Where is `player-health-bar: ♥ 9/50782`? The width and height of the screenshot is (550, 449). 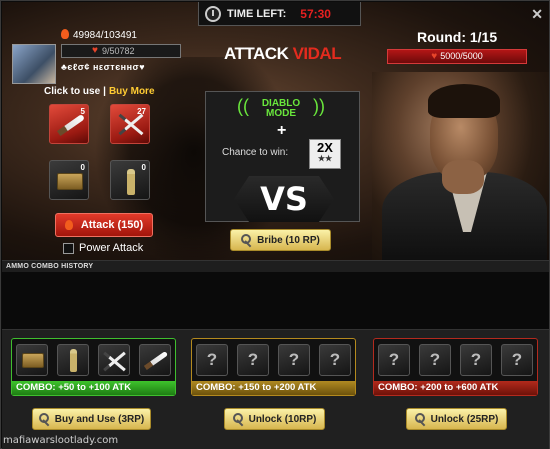
player-health-bar: ♥ 9/50782 is located at coordinates (121, 51).